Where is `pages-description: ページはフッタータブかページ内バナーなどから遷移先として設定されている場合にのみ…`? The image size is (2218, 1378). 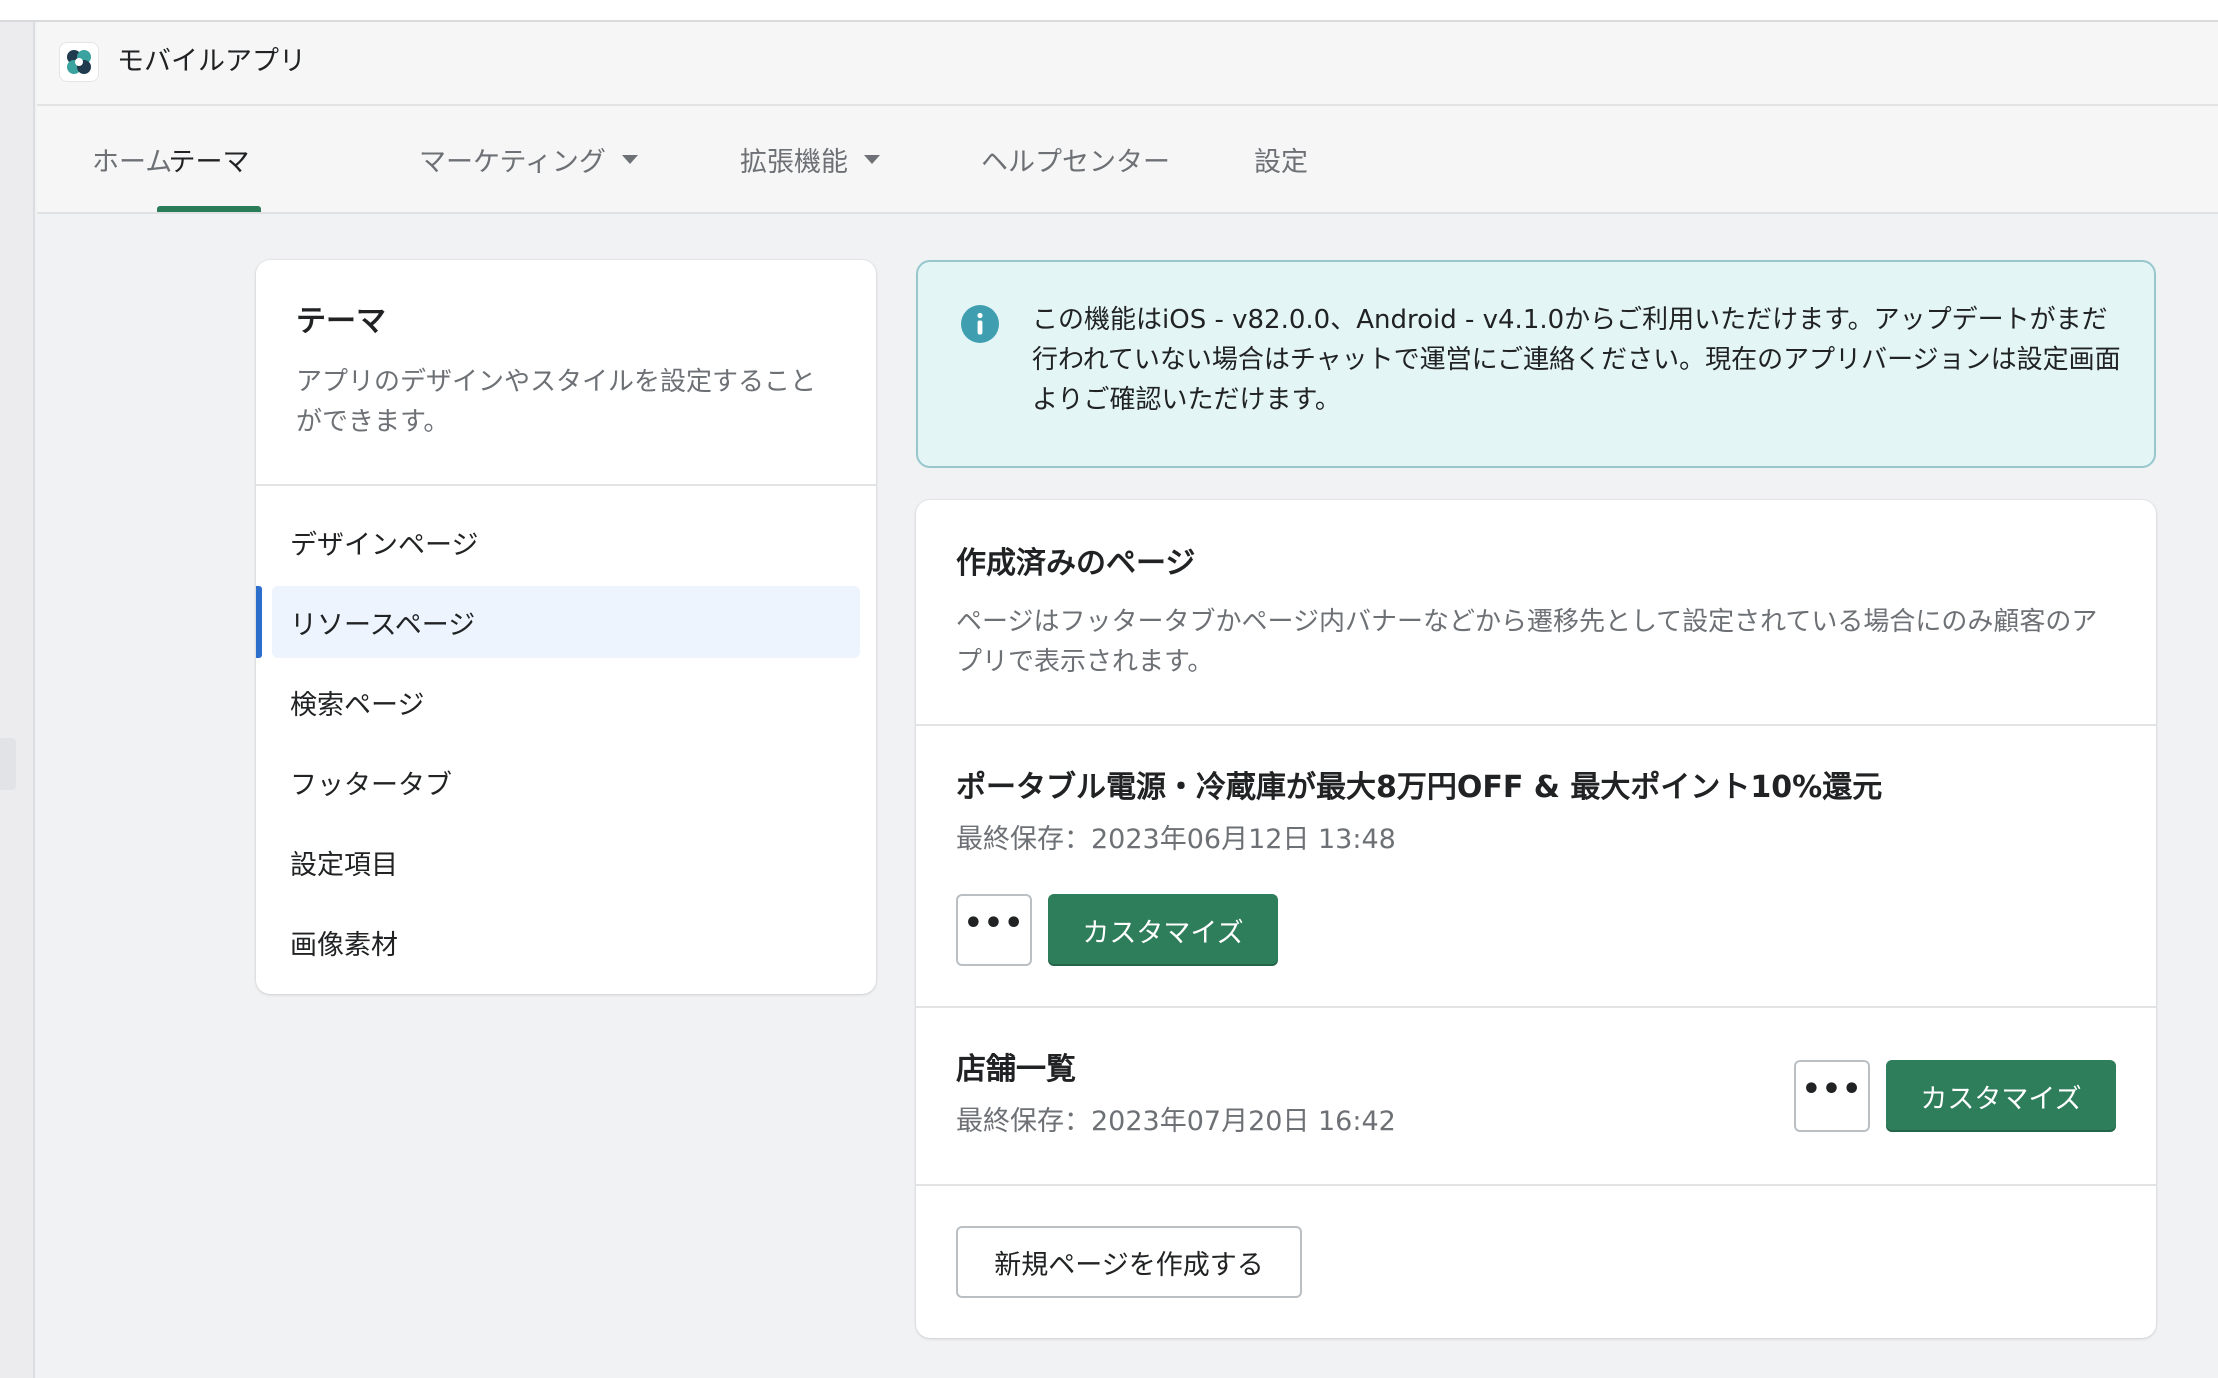
pages-description: ページはフッタータブかページ内バナーなどから遷移先として設定されている場合にのみ… is located at coordinates (1527, 642).